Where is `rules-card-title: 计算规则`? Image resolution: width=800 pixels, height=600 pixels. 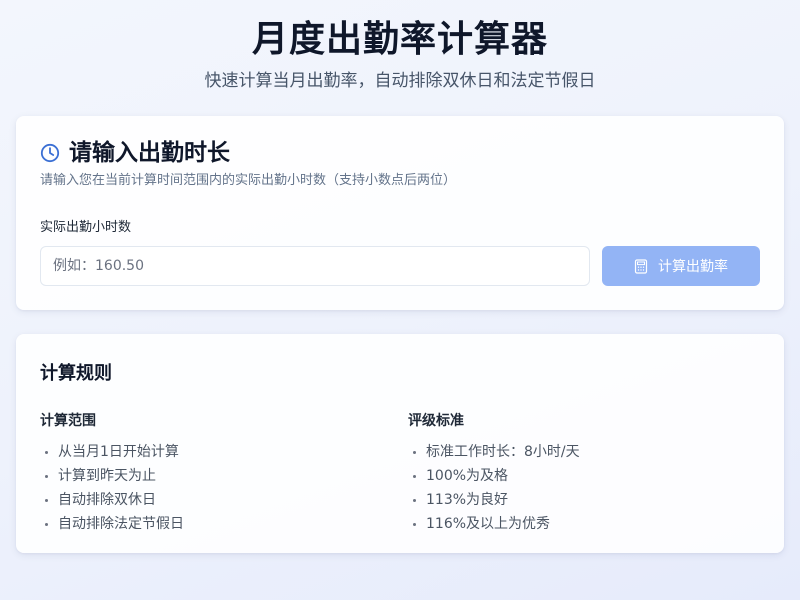 rules-card-title: 计算规则 is located at coordinates (76, 373).